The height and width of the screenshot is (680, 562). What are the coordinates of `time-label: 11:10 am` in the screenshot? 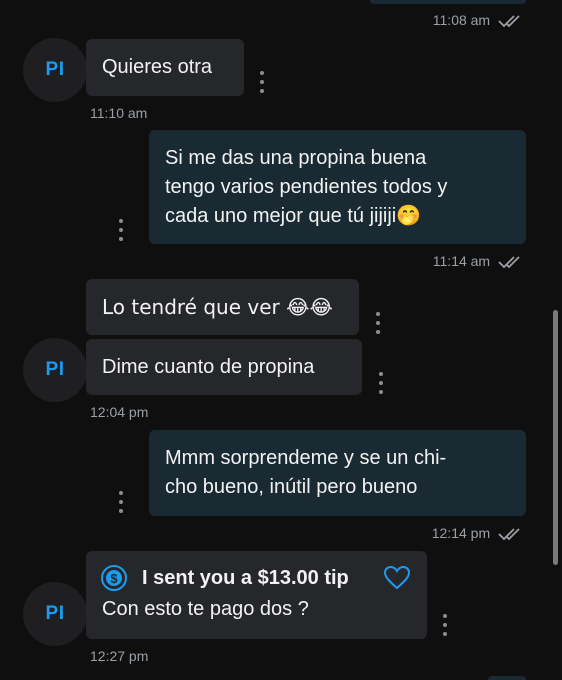 It's located at (119, 113).